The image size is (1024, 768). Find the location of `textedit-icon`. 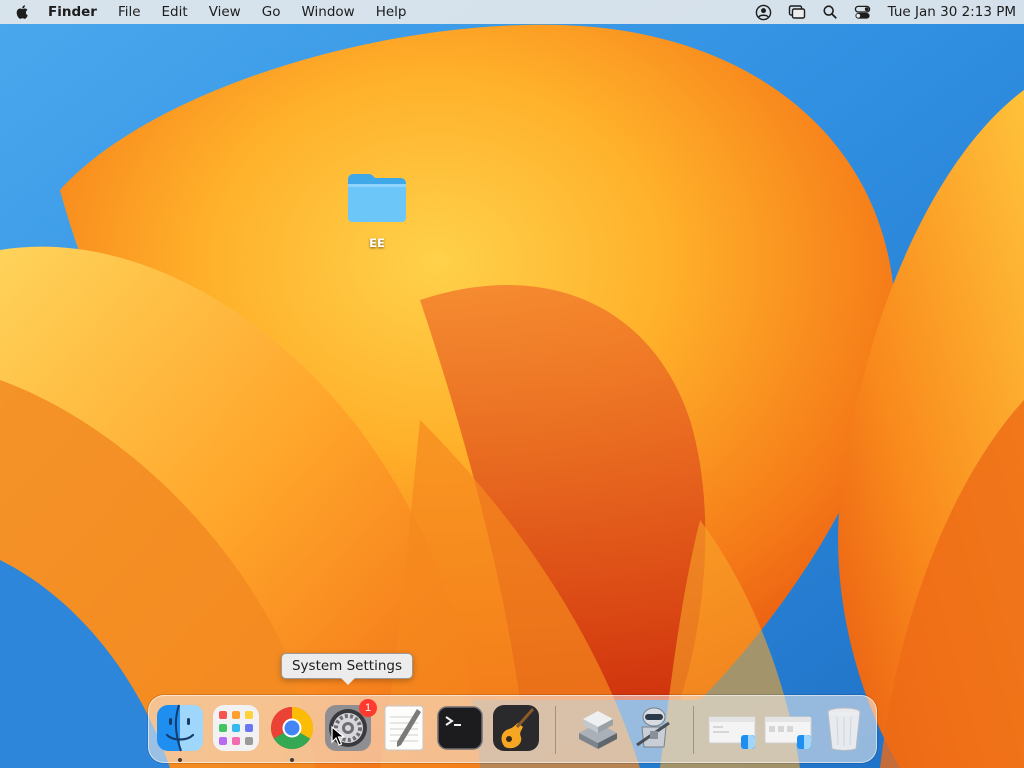

textedit-icon is located at coordinates (404, 728).